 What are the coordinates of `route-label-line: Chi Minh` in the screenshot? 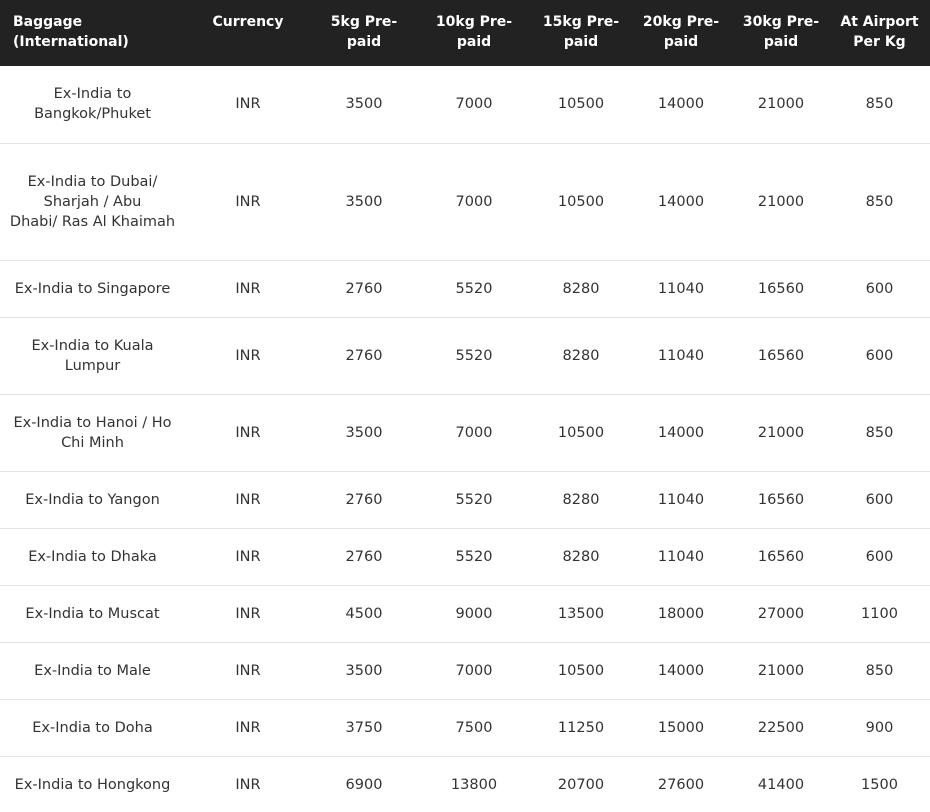 It's located at (92, 442).